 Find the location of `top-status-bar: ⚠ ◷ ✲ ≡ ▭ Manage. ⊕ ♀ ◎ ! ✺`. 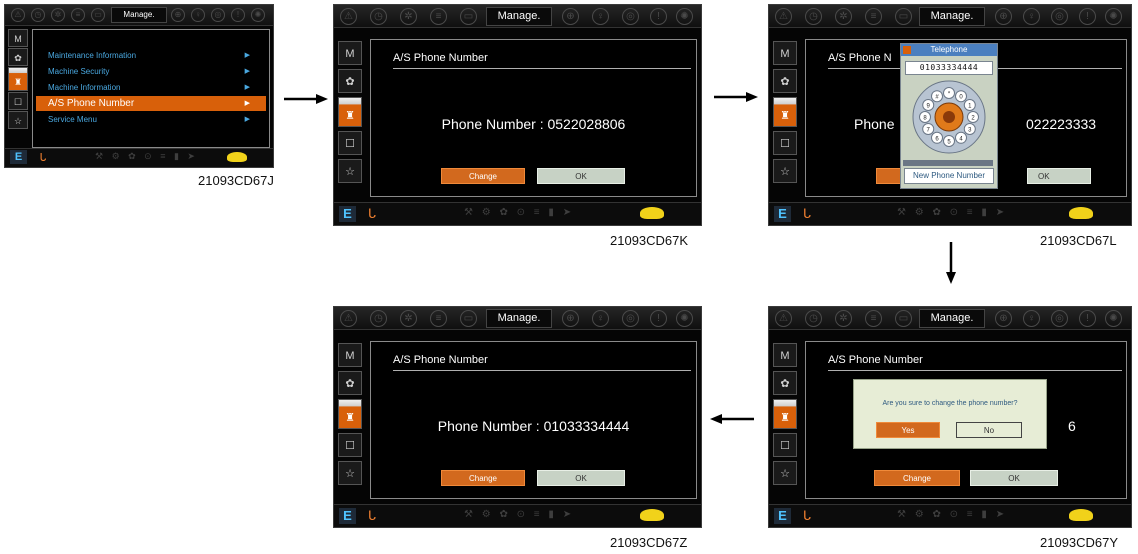

top-status-bar: ⚠ ◷ ✲ ≡ ▭ Manage. ⊕ ♀ ◎ ! ✺ is located at coordinates (950, 318).